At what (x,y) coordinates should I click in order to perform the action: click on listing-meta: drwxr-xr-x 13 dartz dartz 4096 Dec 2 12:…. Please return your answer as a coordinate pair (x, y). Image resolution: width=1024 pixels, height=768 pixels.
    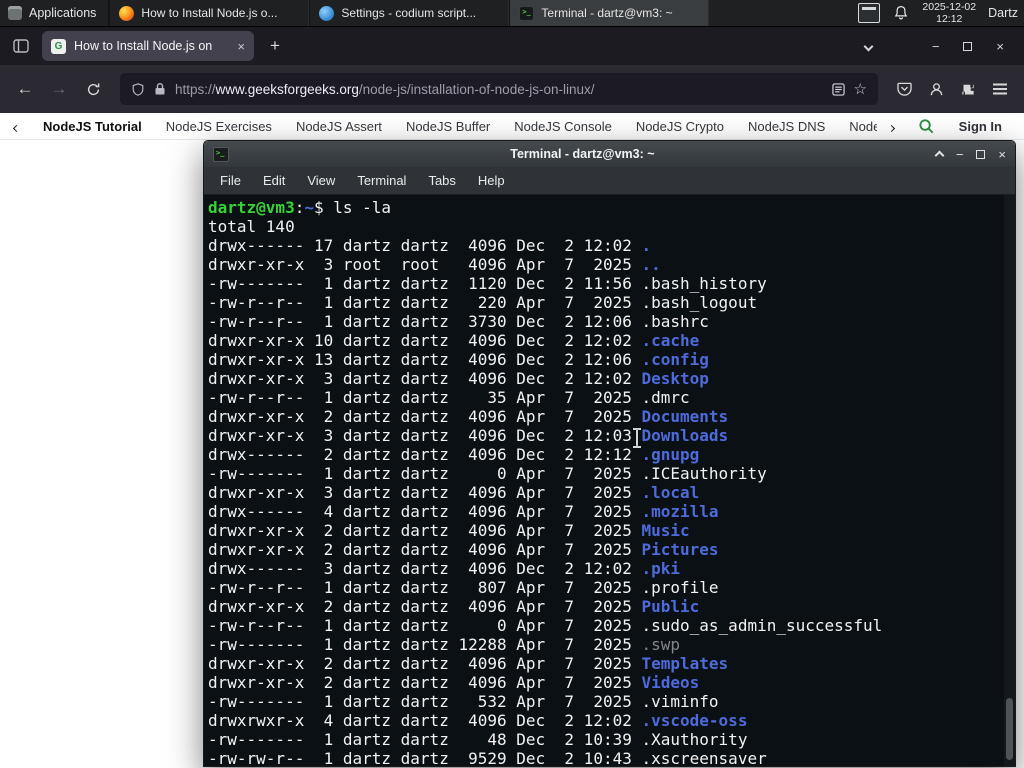
    Looking at the image, I should click on (425, 359).